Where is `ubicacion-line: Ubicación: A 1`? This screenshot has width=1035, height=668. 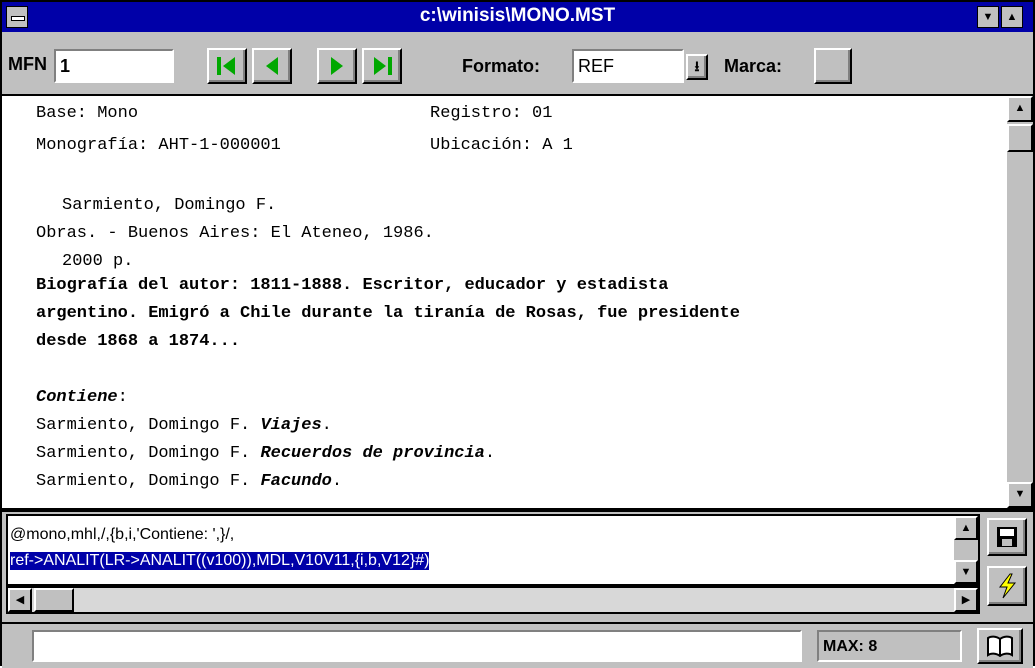
ubicacion-line: Ubicación: A 1 is located at coordinates (501, 145).